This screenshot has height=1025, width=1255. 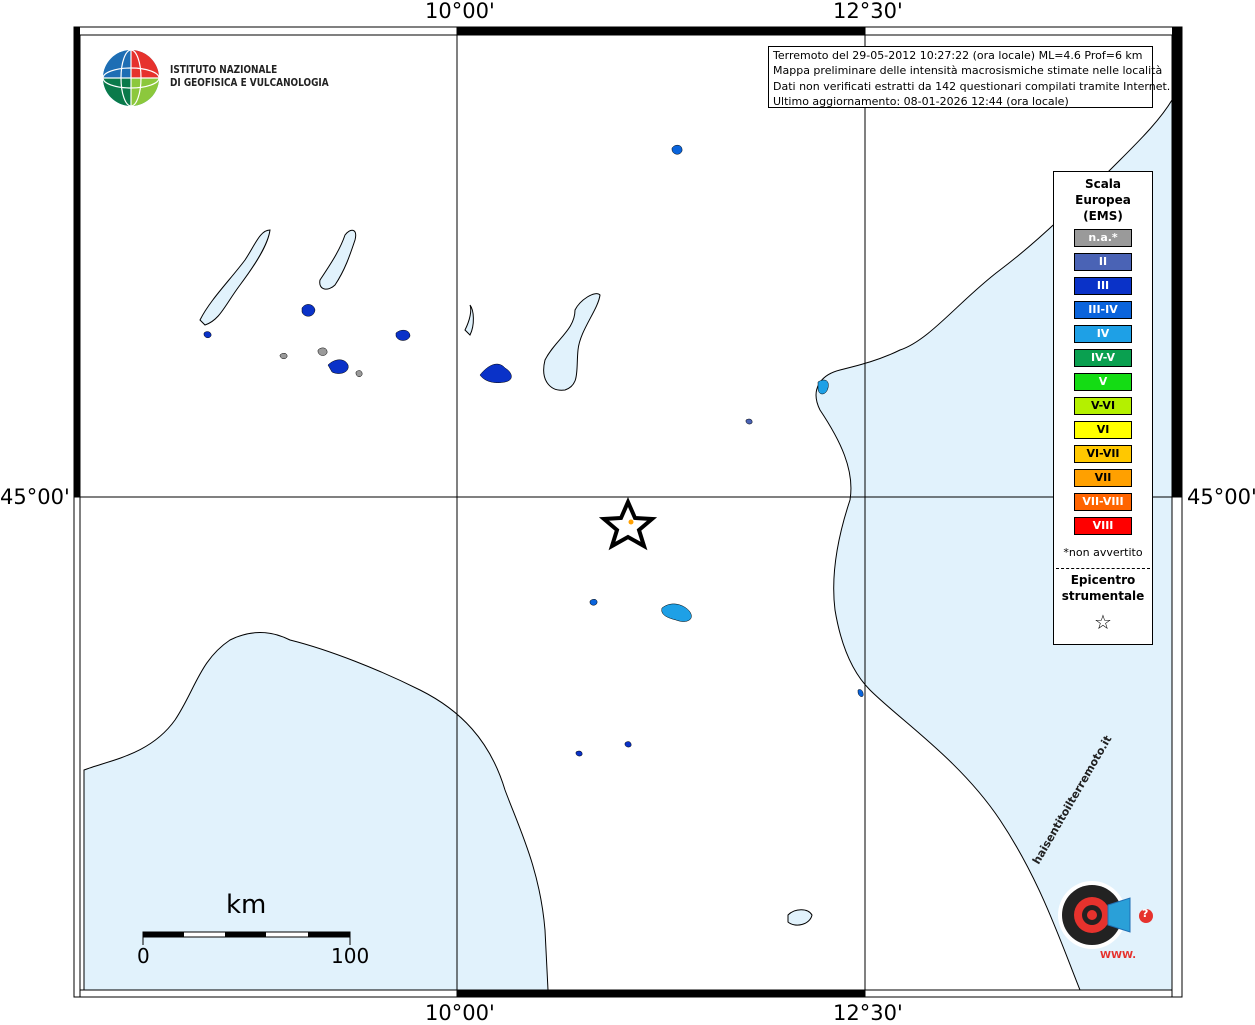 What do you see at coordinates (1103, 502) in the screenshot?
I see `legend-swatch: VII-VIII` at bounding box center [1103, 502].